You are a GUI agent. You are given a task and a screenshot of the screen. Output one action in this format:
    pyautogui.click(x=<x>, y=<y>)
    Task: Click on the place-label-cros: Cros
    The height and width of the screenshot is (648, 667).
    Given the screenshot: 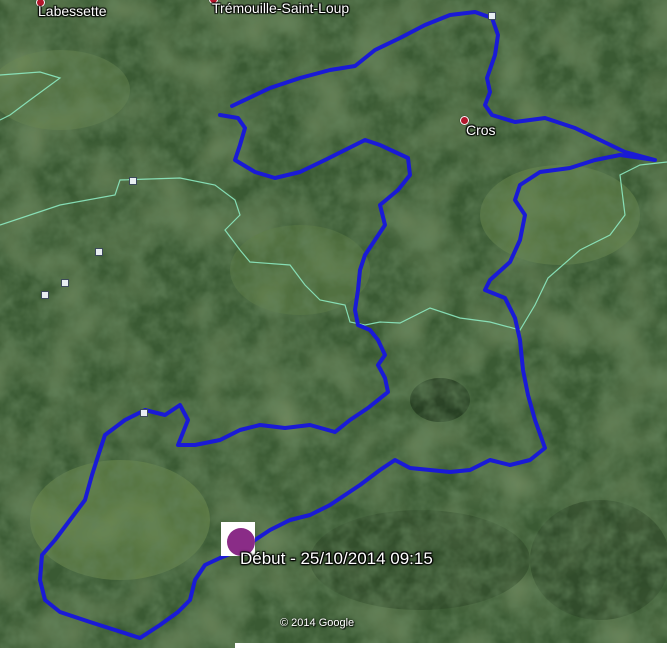 What is the action you would take?
    pyautogui.click(x=481, y=130)
    